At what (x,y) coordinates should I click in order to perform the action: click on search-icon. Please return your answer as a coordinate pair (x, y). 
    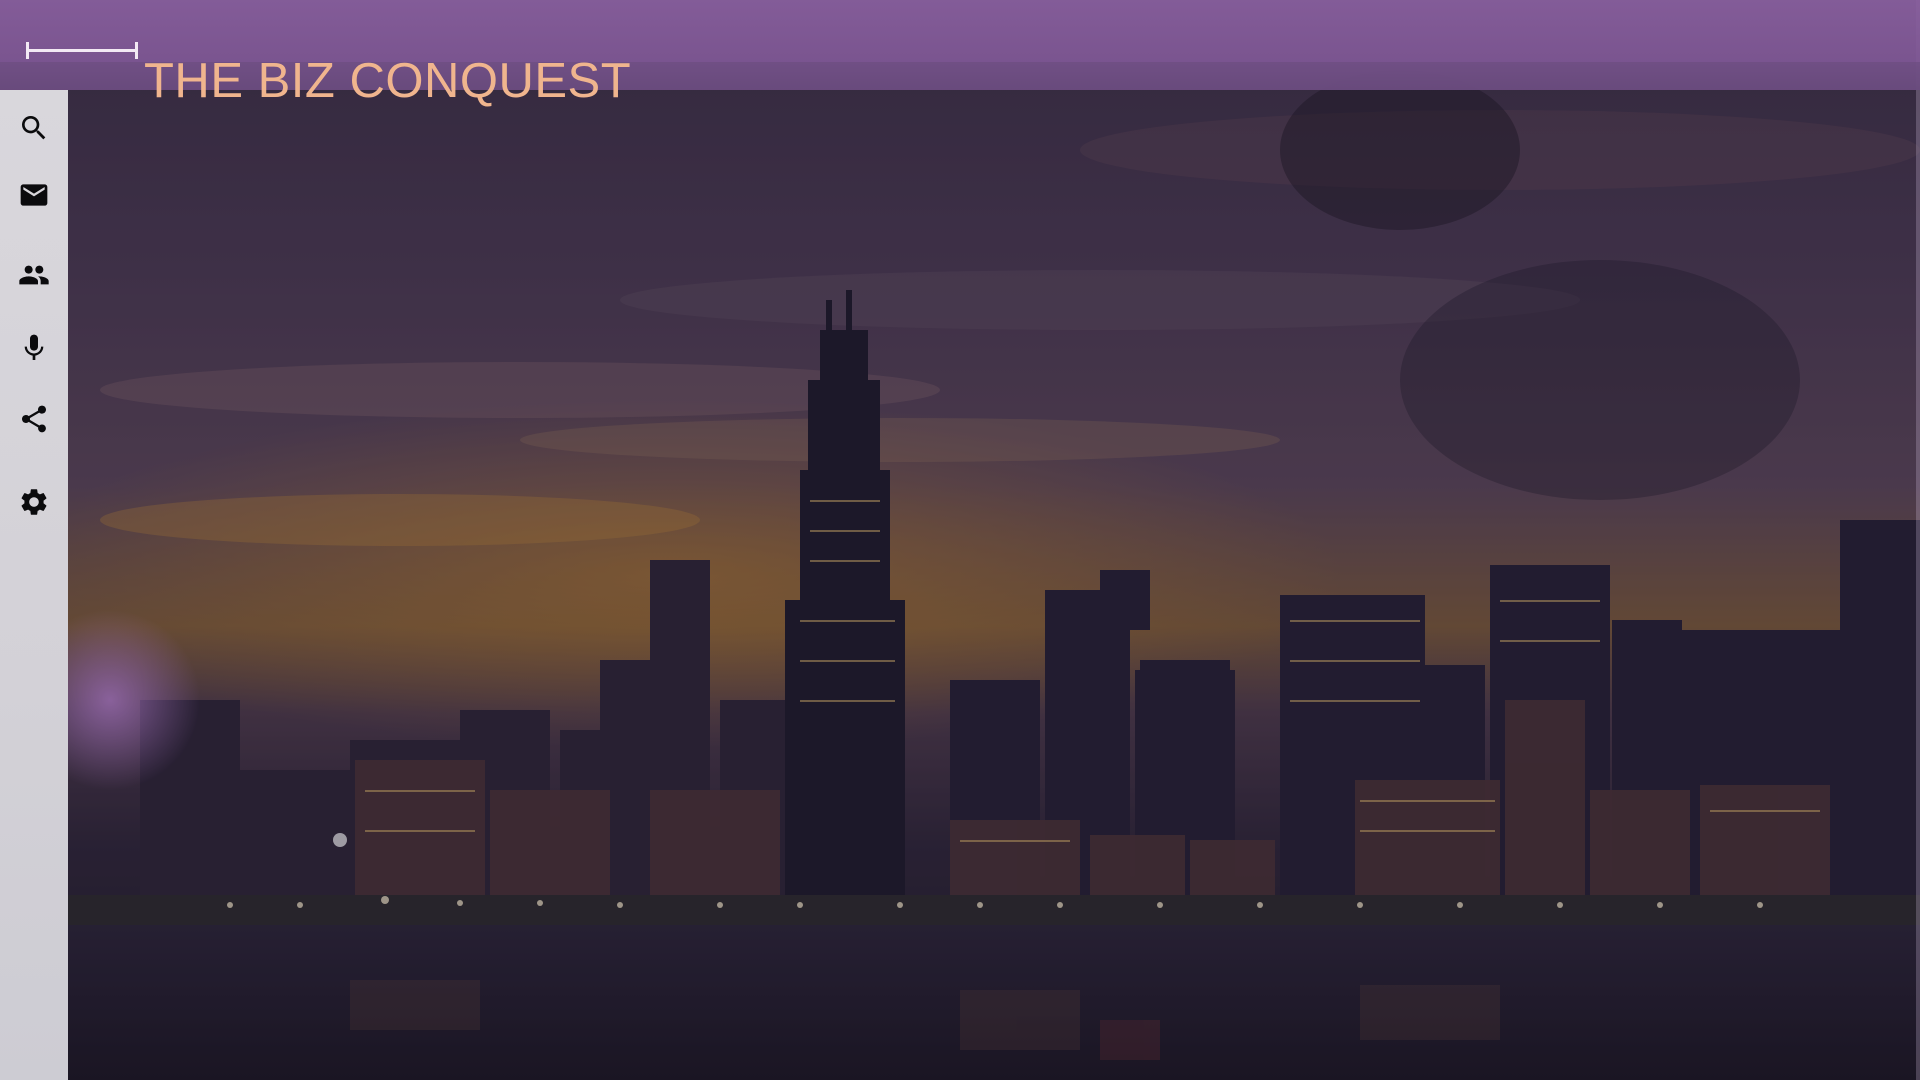
    Looking at the image, I should click on (34, 128).